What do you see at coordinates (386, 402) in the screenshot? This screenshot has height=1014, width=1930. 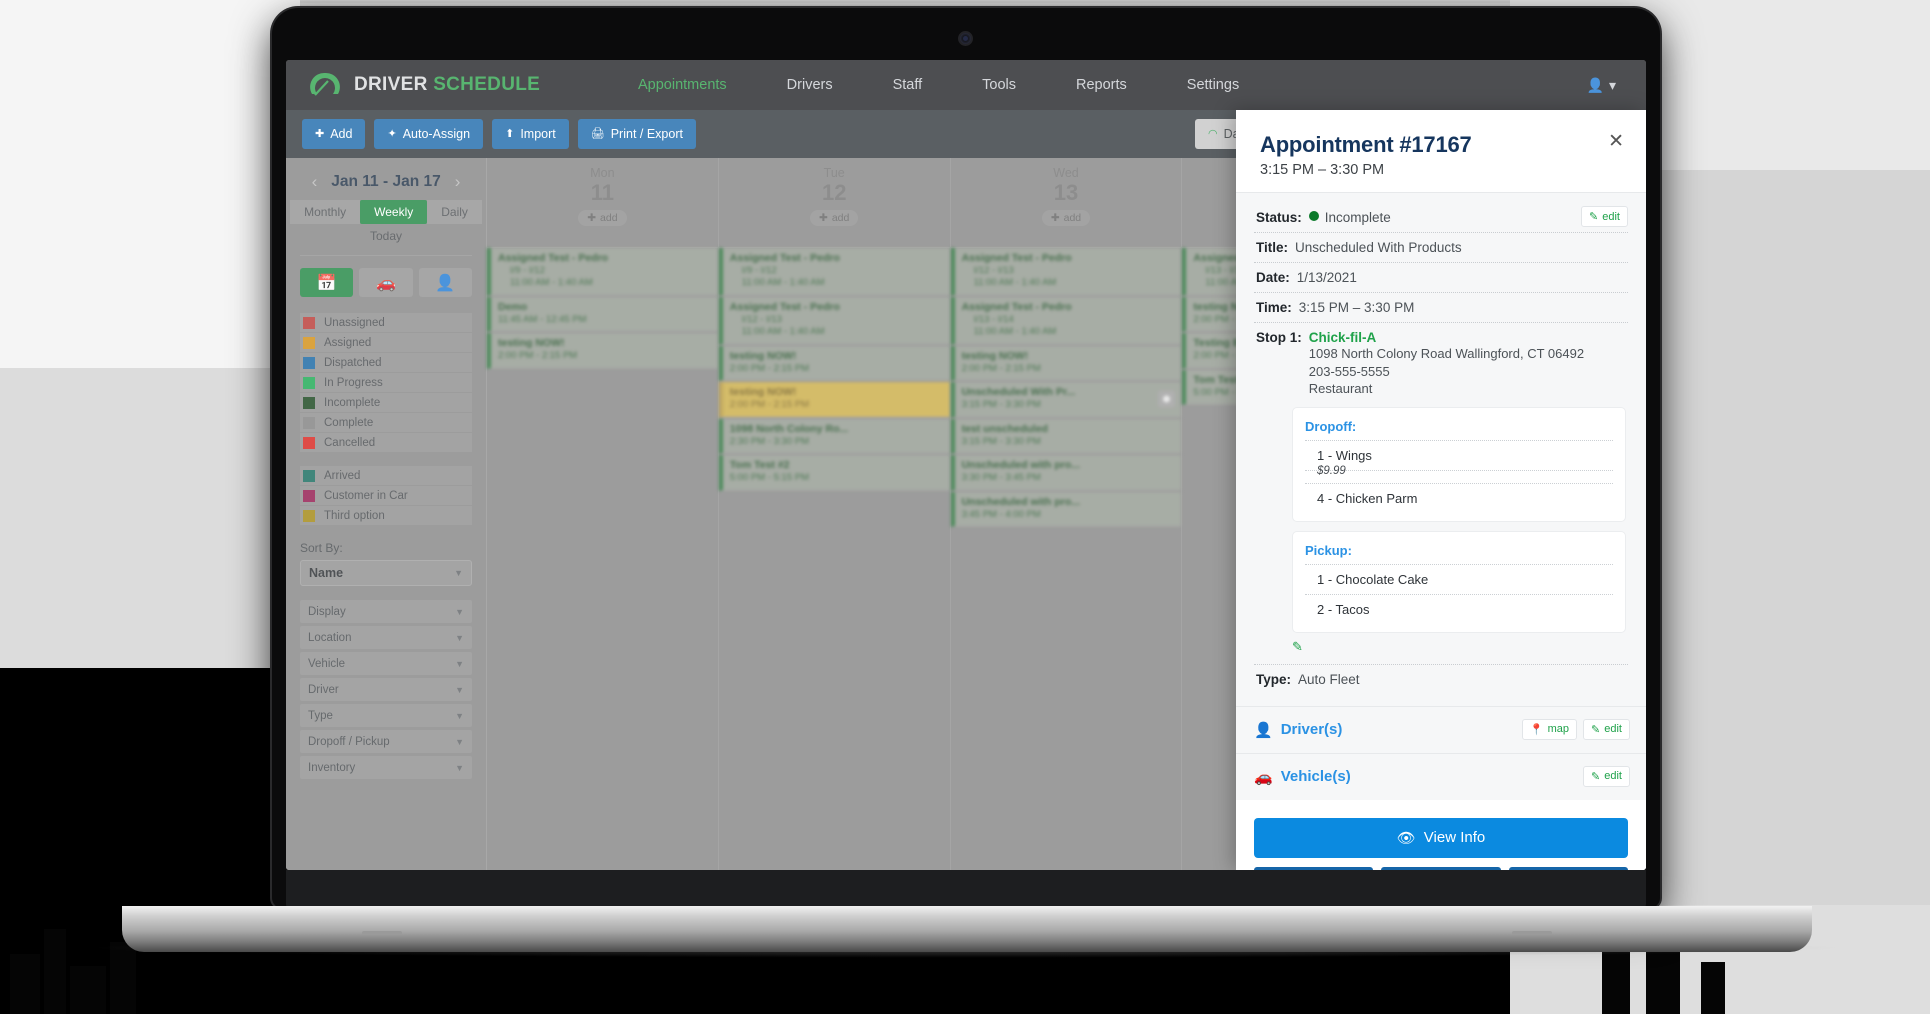 I see `legend-item-incomplete: Incomplete` at bounding box center [386, 402].